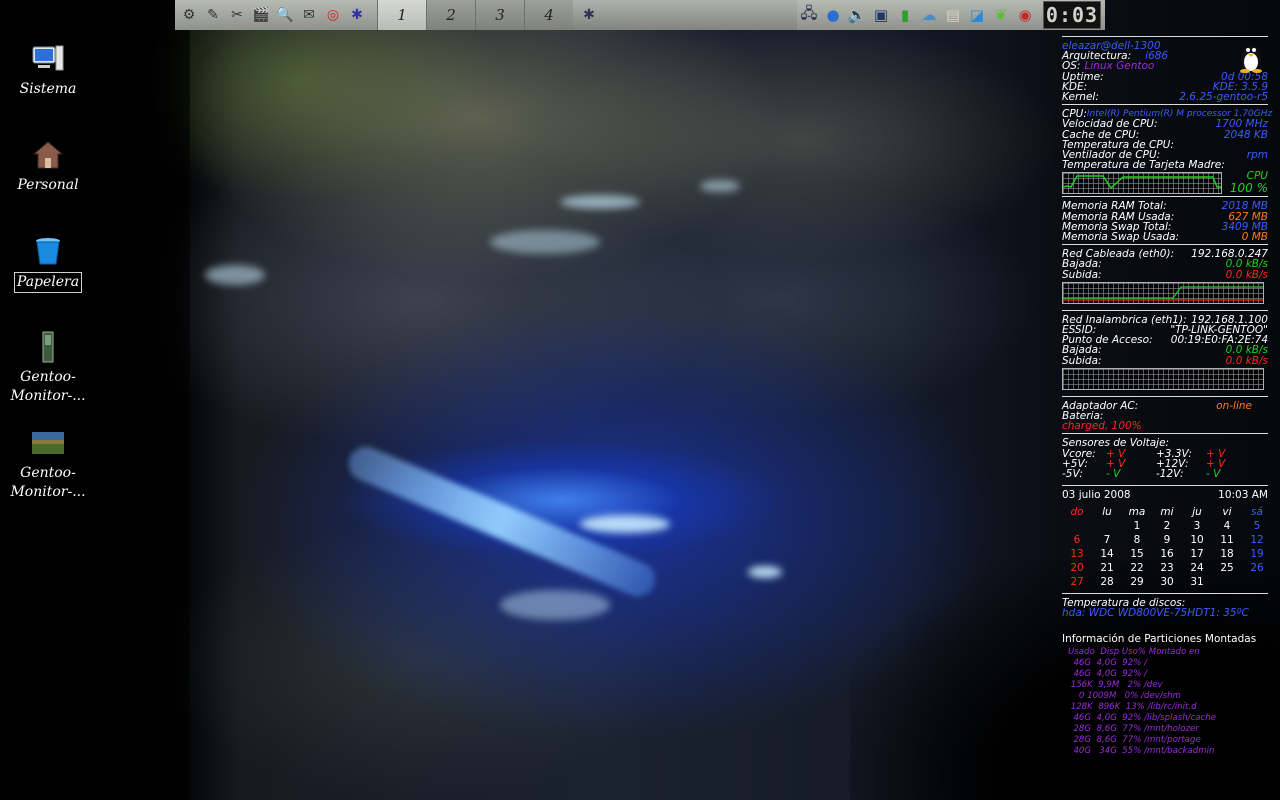 The width and height of the screenshot is (1280, 800). Describe the element at coordinates (1167, 554) in the screenshot. I see `calendar-day: 16` at that location.